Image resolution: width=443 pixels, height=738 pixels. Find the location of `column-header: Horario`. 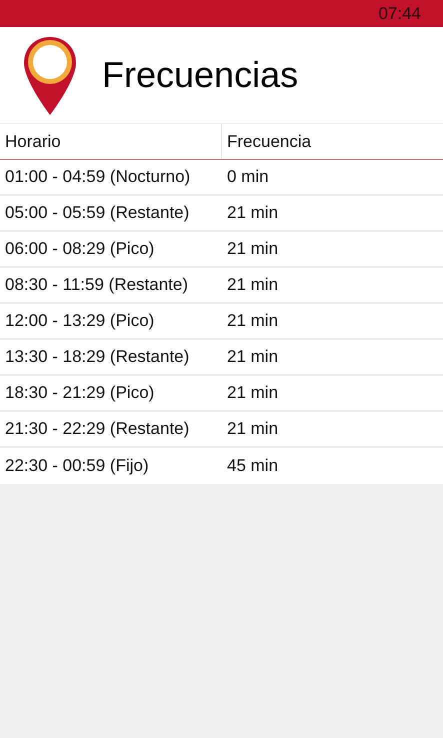

column-header: Horario is located at coordinates (111, 141).